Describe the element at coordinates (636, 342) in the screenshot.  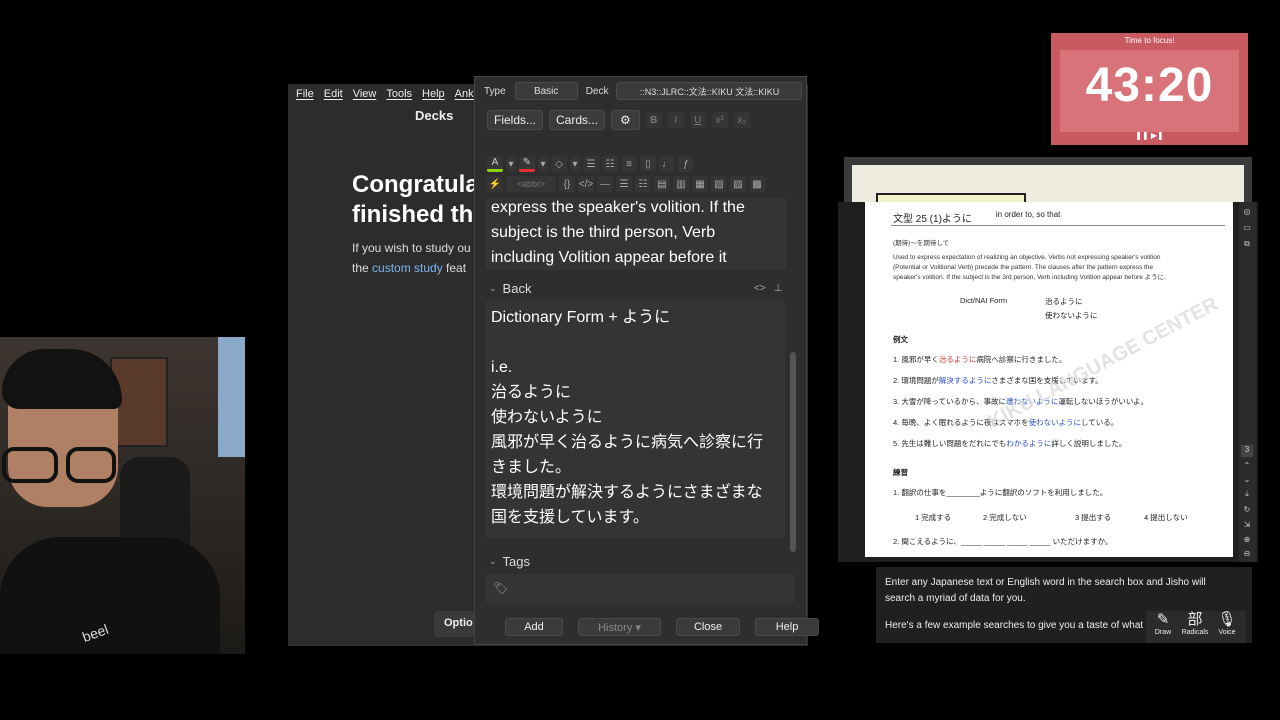
I see `back-line` at that location.